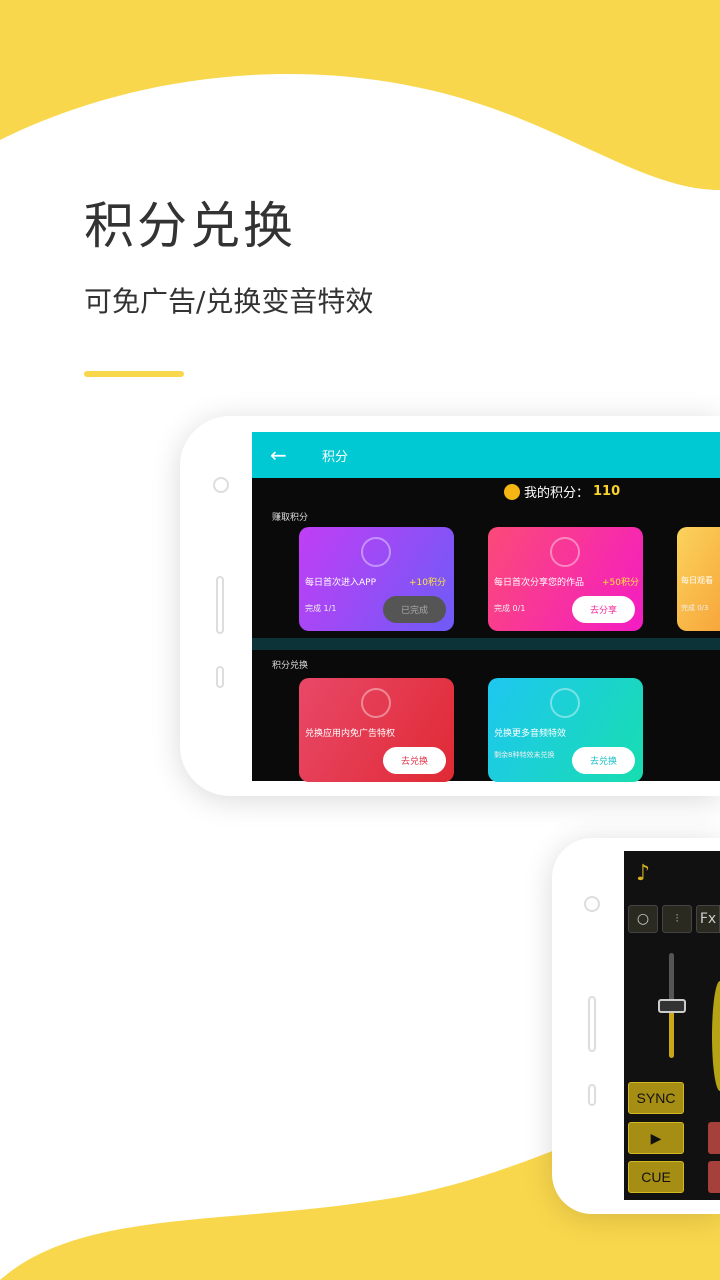 Image resolution: width=720 pixels, height=1280 pixels. What do you see at coordinates (350, 734) in the screenshot?
I see `exchange-title: 兑换应用内免广告特权` at bounding box center [350, 734].